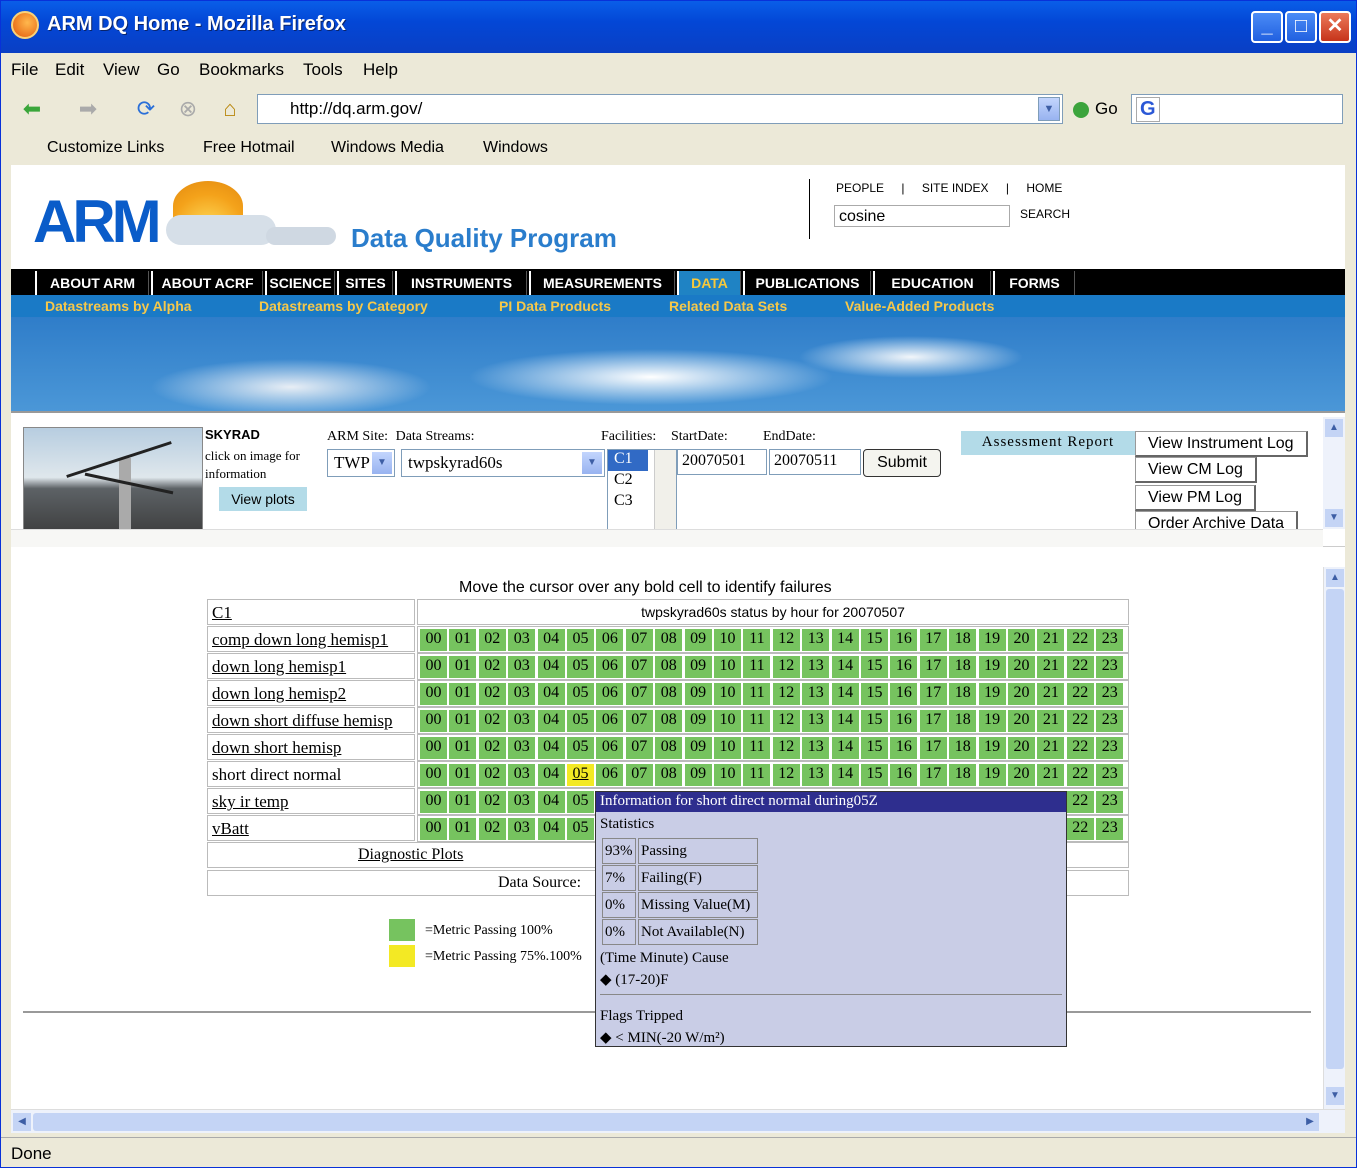 This screenshot has width=1357, height=1168. I want to click on datastream-select: twpskyrad60s ▼, so click(503, 463).